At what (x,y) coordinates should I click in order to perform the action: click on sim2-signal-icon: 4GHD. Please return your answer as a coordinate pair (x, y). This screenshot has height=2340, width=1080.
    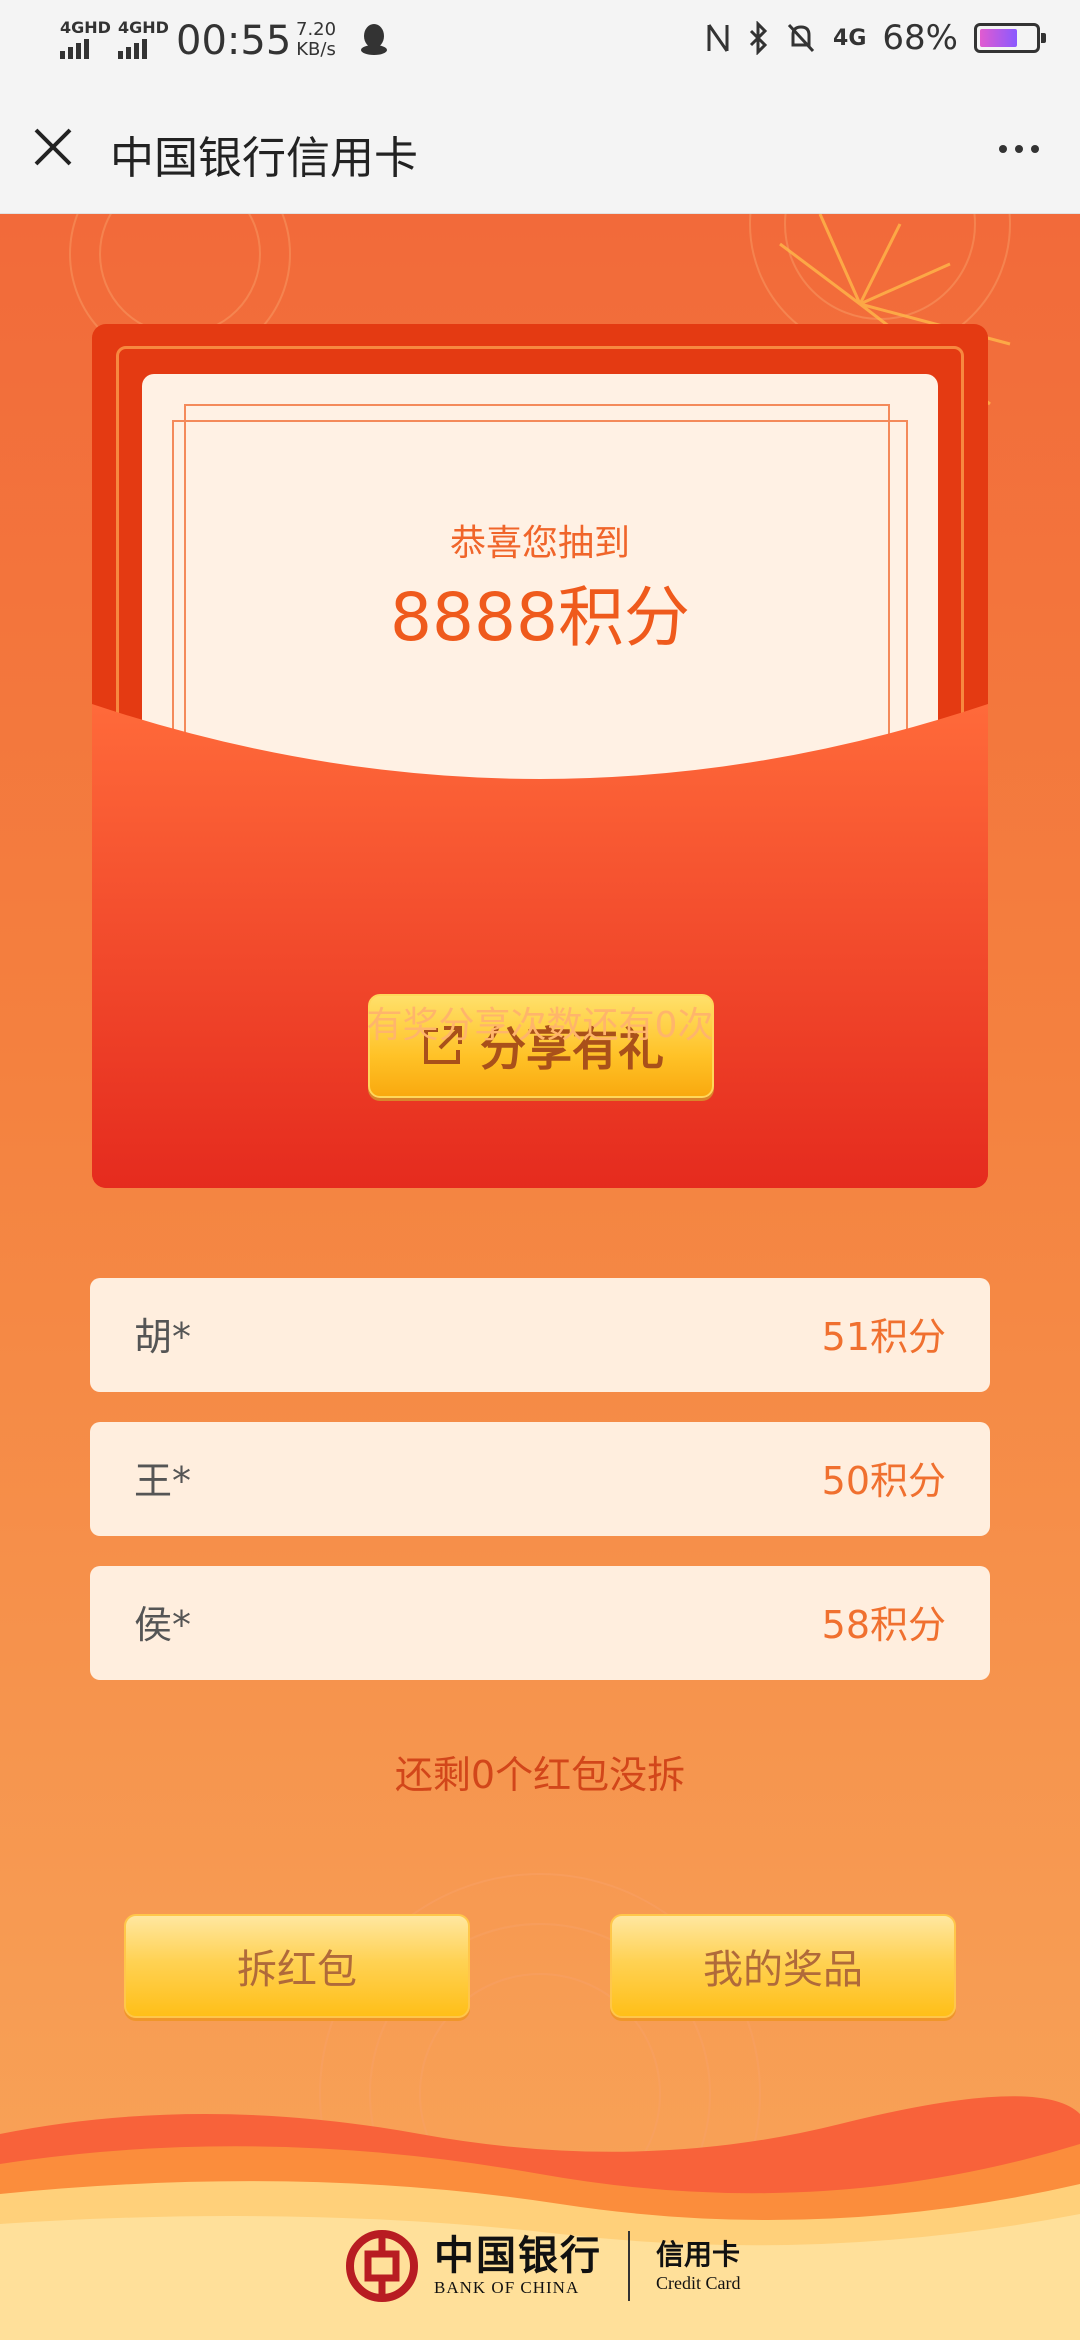
    Looking at the image, I should click on (143, 38).